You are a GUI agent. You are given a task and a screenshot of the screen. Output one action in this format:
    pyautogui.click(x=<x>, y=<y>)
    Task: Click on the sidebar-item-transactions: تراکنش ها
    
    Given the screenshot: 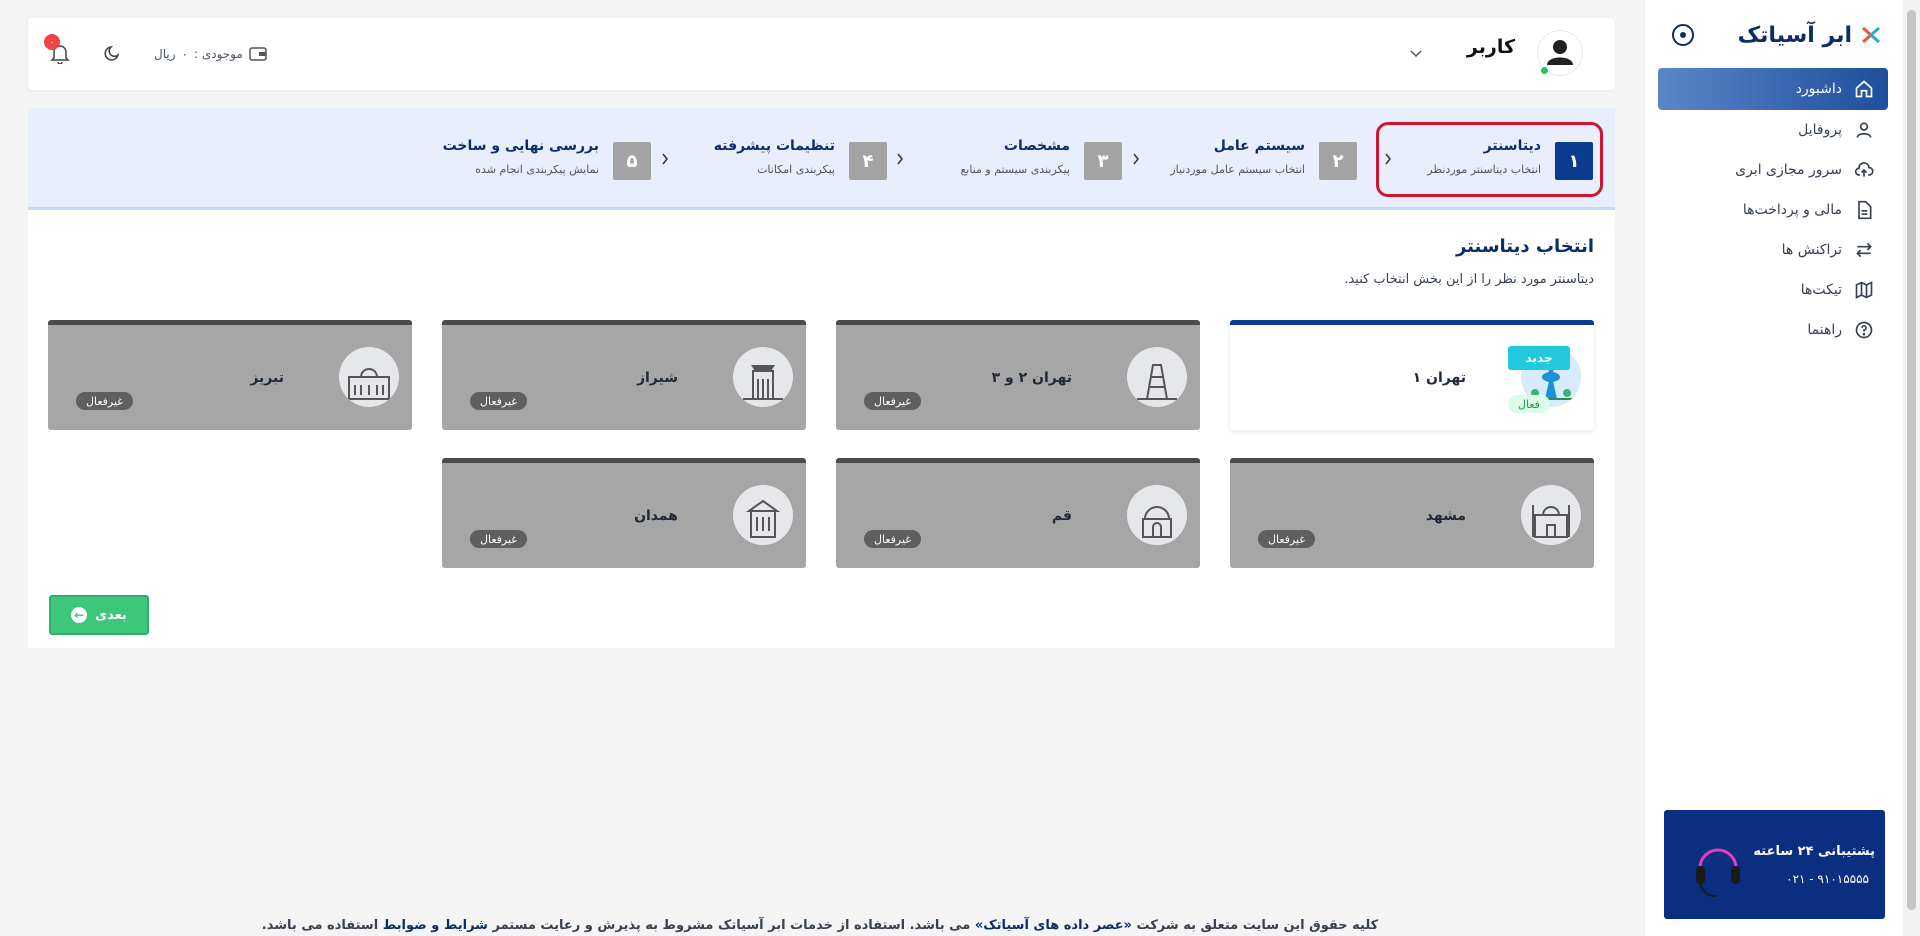 What is the action you would take?
    pyautogui.click(x=1773, y=250)
    